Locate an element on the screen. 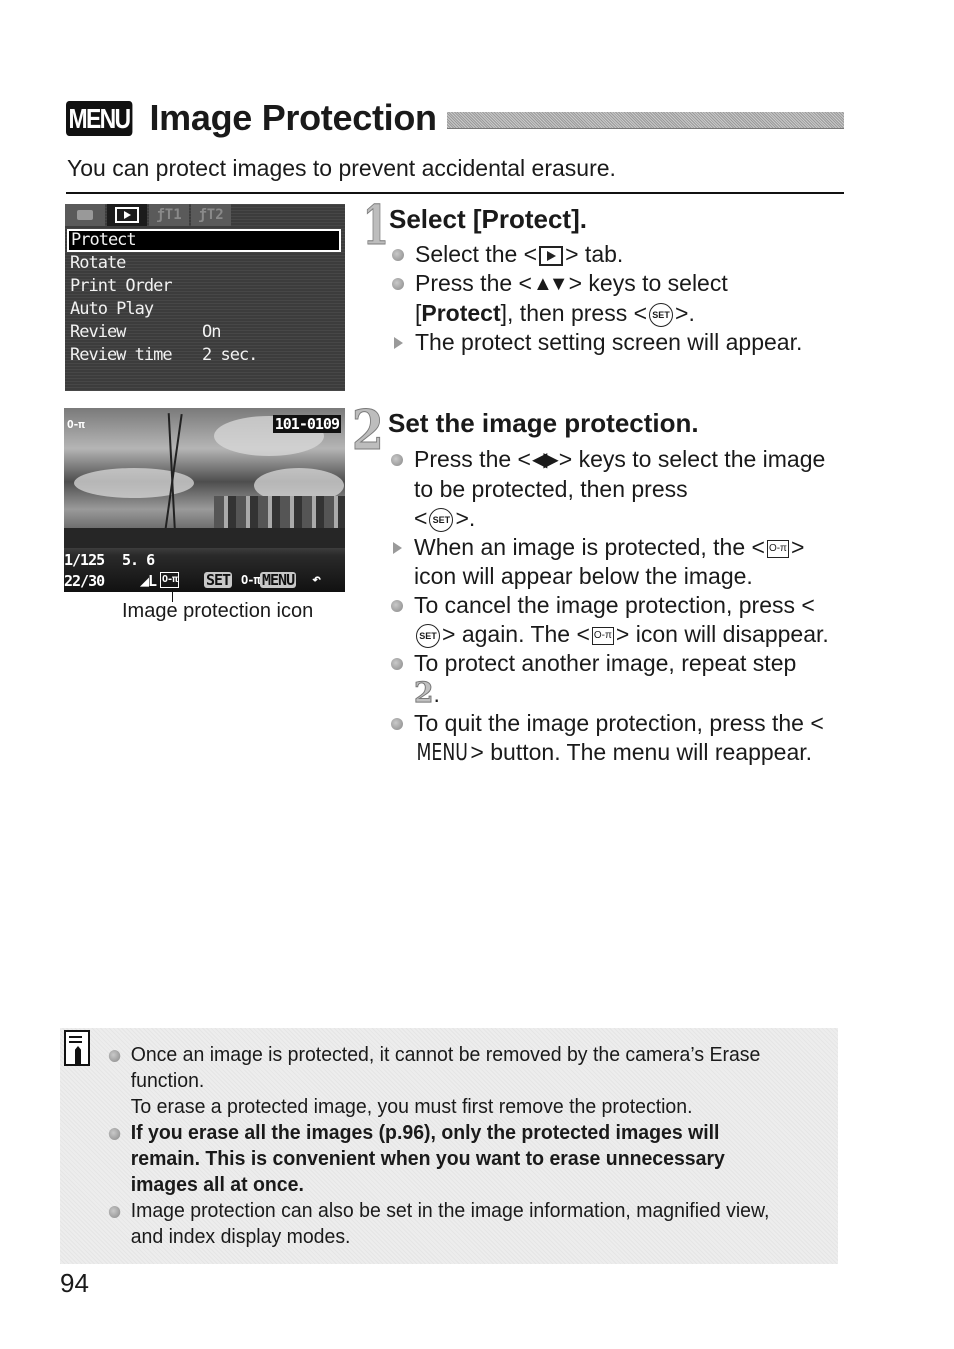 The image size is (954, 1349). menu-item-value: On is located at coordinates (212, 332).